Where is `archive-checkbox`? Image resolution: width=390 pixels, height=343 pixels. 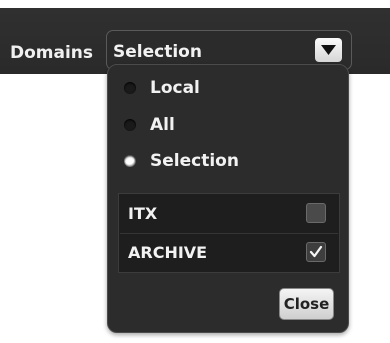
archive-checkbox is located at coordinates (316, 252).